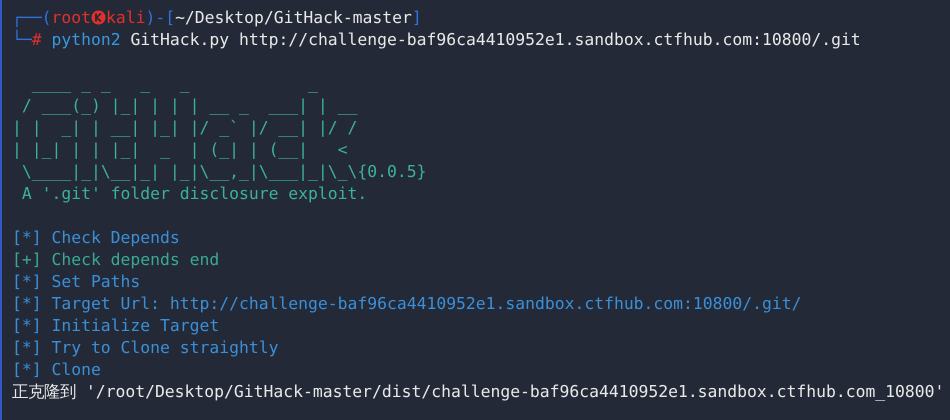  Describe the element at coordinates (495, 39) in the screenshot. I see `output-text: GitHack.py http://challenge-baf96ca4410952e1.sandbox.ctfhub.com:10800/.git` at that location.